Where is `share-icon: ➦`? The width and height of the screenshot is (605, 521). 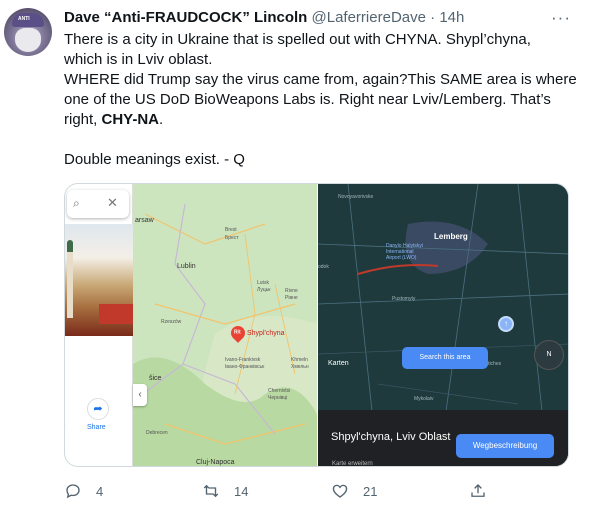
share-icon: ➦ is located at coordinates (98, 409).